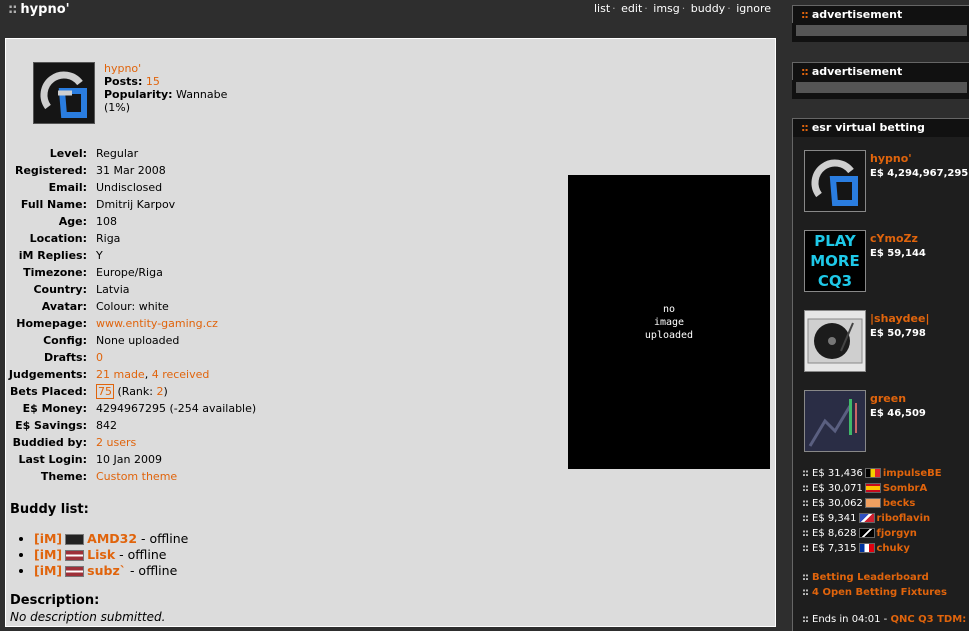 This screenshot has height=631, width=969. Describe the element at coordinates (879, 592) in the screenshot. I see `open-fixtures-link: 4 Open Betting Fixtures` at that location.